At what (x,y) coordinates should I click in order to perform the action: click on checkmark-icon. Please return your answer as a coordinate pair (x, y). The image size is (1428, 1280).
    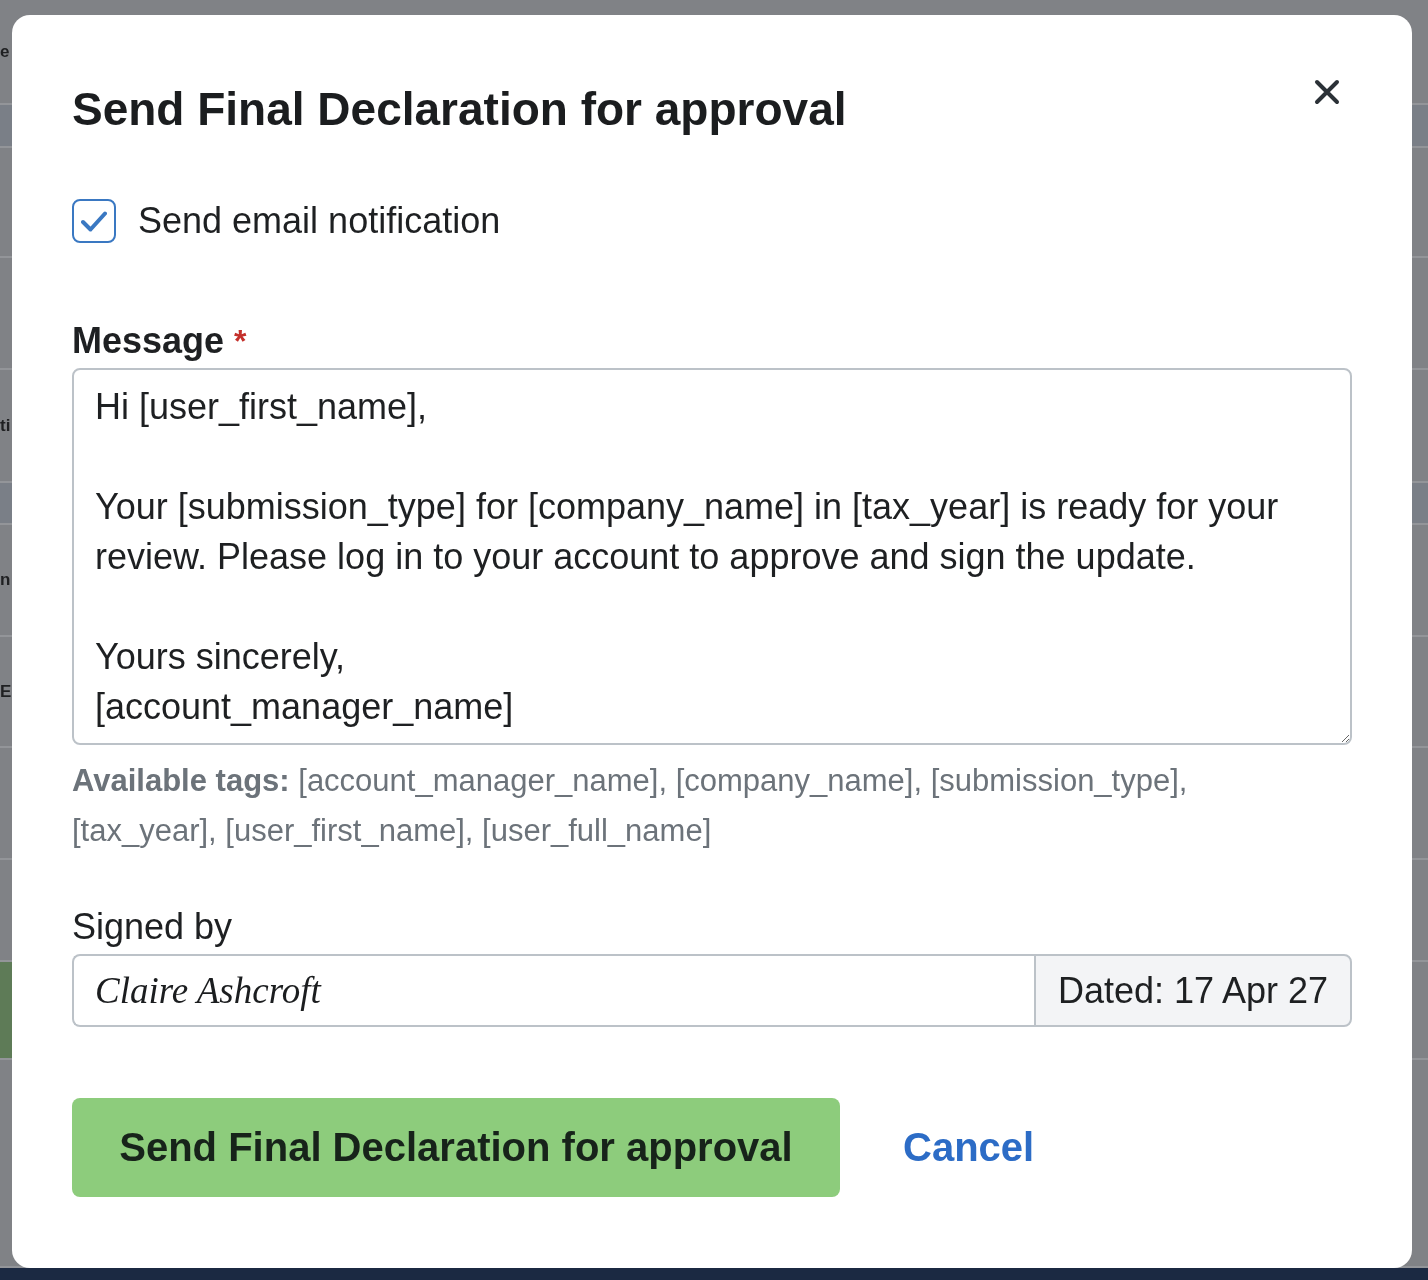
    Looking at the image, I should click on (94, 221).